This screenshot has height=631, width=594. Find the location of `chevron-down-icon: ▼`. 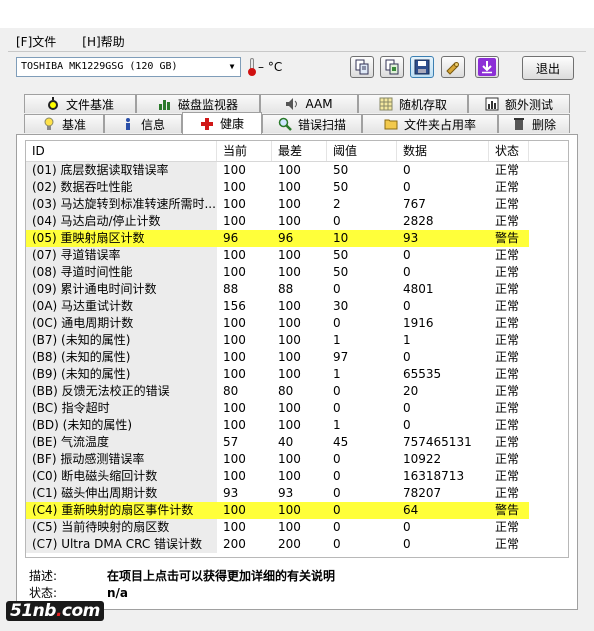

chevron-down-icon: ▼ is located at coordinates (232, 67).